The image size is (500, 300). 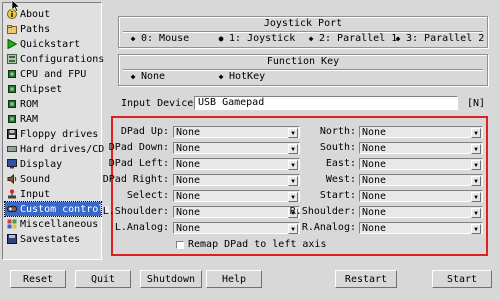 I want to click on radio-label: 1: Joystick, so click(x=262, y=38).